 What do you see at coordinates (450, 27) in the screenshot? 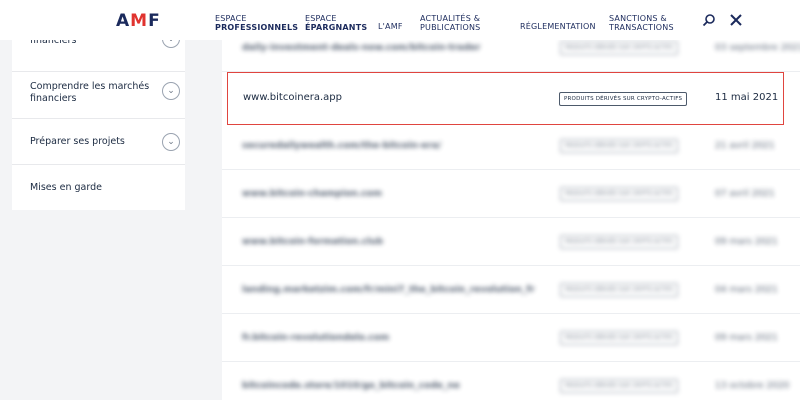
I see `nav-line2: PUBLICATIONS` at bounding box center [450, 27].